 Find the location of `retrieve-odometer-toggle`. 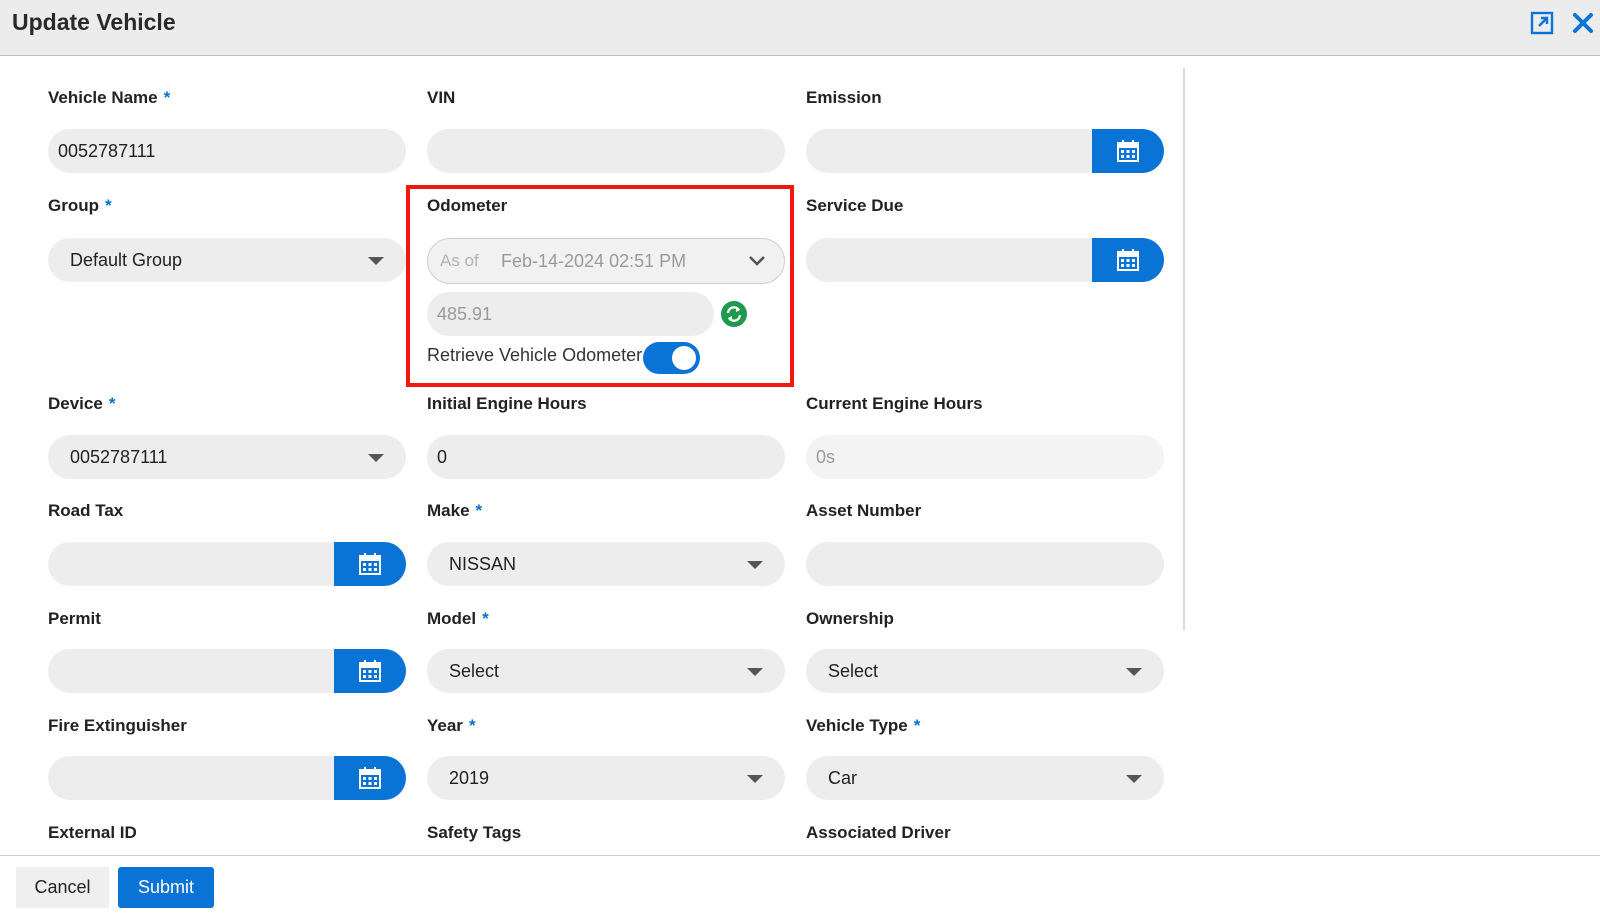

retrieve-odometer-toggle is located at coordinates (671, 358).